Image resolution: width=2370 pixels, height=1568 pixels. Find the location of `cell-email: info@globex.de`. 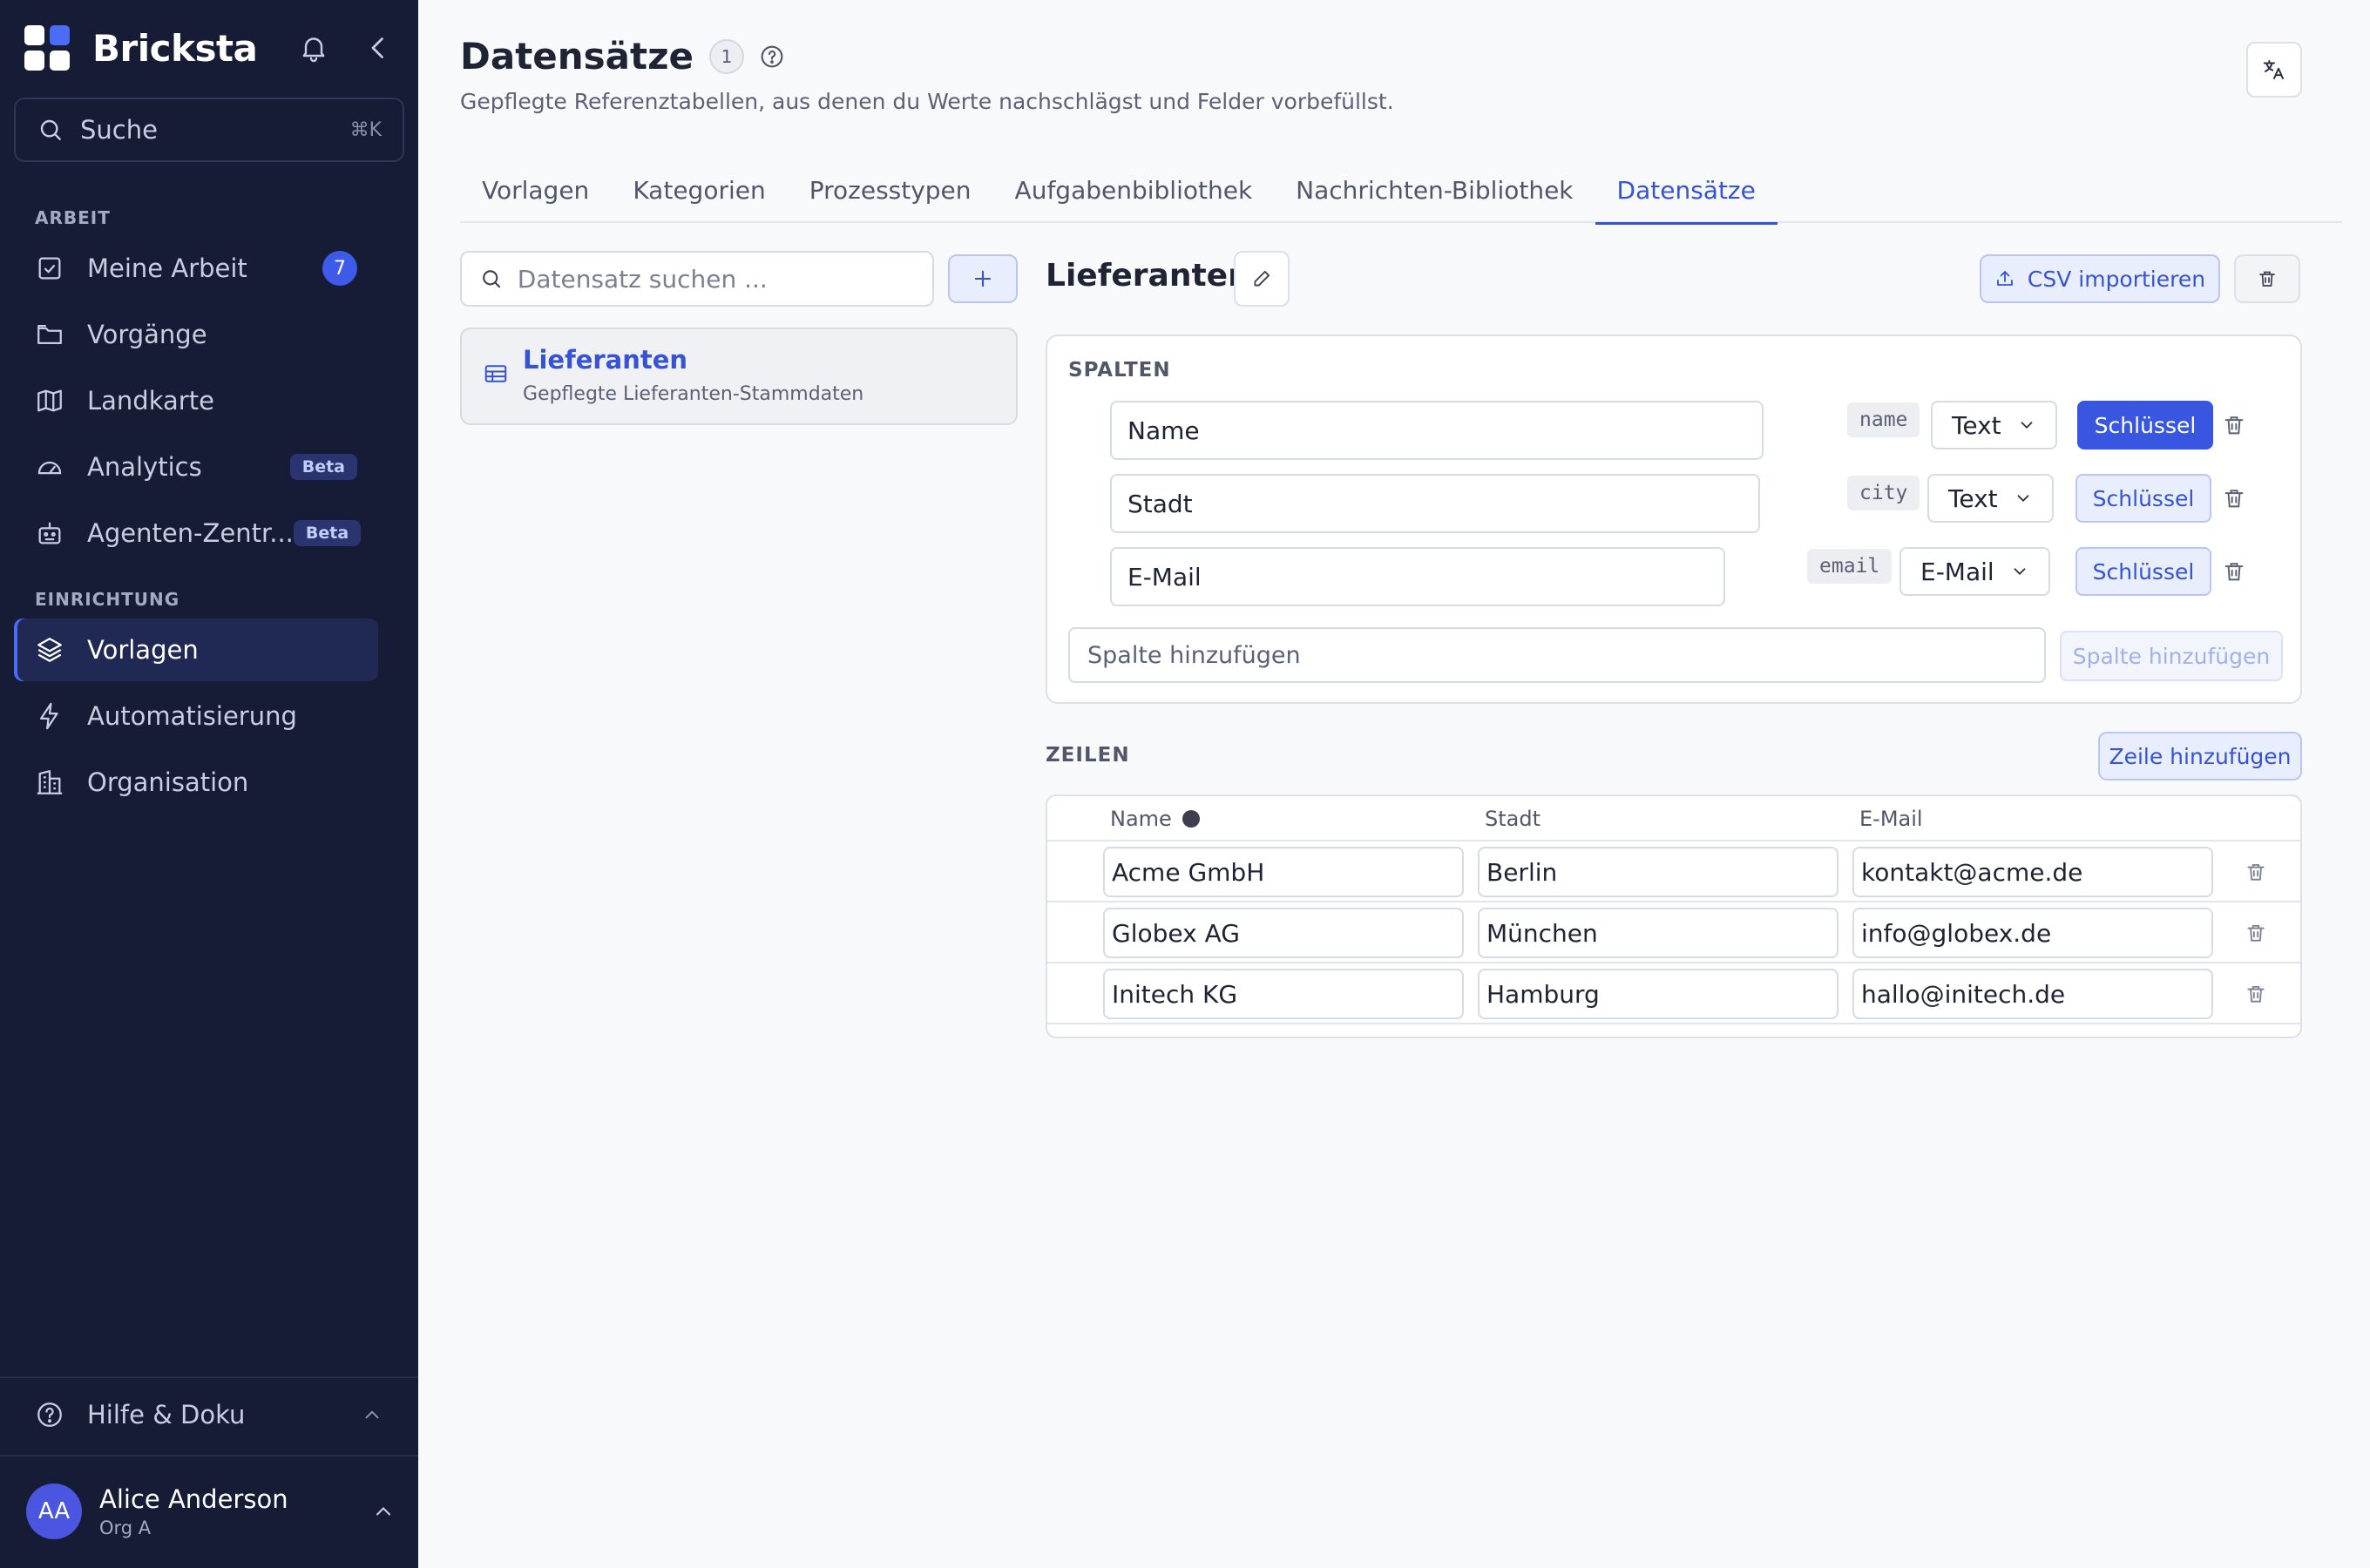

cell-email: info@globex.de is located at coordinates (2033, 933).